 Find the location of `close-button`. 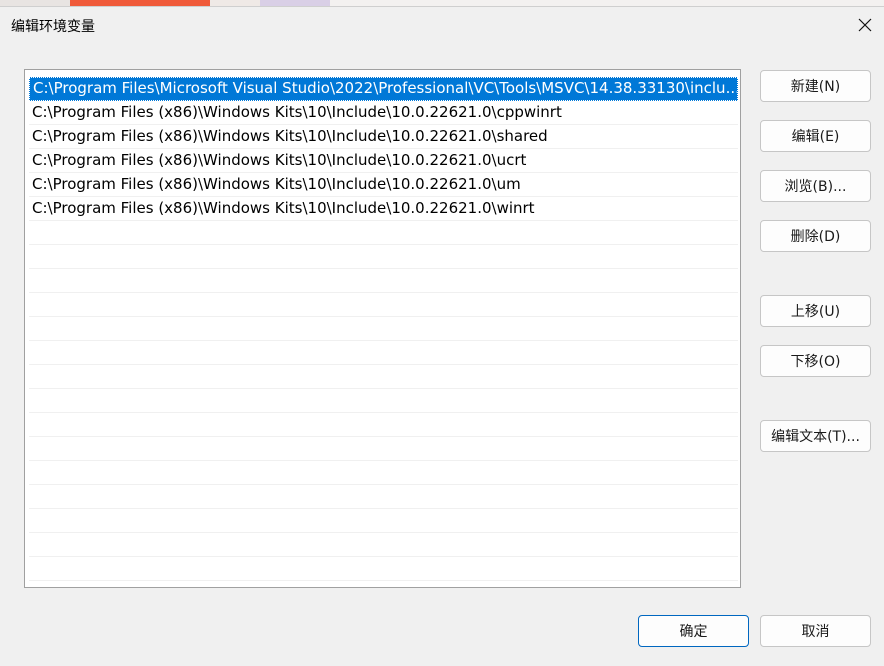

close-button is located at coordinates (865, 25).